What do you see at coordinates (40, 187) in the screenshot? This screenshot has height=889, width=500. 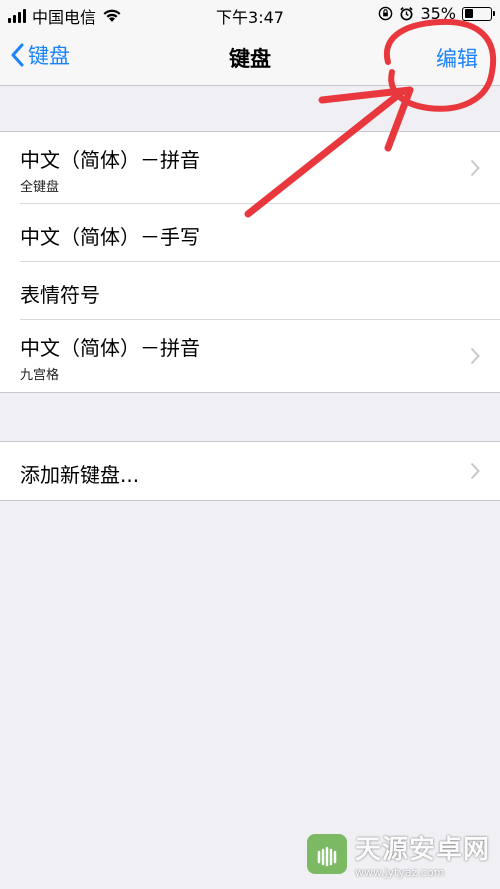 I see `keyboard-subtitle: 全键盘` at bounding box center [40, 187].